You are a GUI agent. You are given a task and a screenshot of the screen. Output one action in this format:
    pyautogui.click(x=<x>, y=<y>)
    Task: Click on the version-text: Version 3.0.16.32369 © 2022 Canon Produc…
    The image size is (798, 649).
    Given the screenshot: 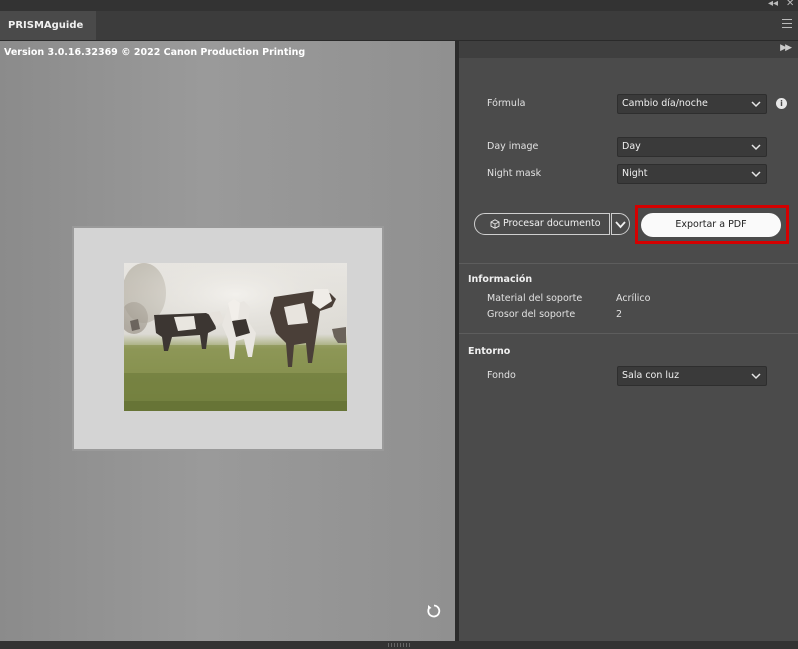 What is the action you would take?
    pyautogui.click(x=155, y=52)
    